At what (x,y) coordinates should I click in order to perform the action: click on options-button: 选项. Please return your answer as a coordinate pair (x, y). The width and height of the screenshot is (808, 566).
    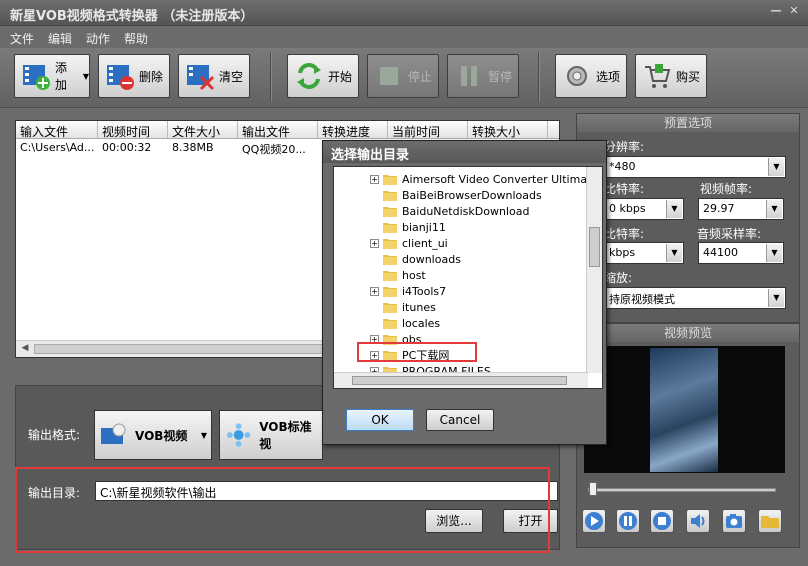
    Looking at the image, I should click on (591, 76).